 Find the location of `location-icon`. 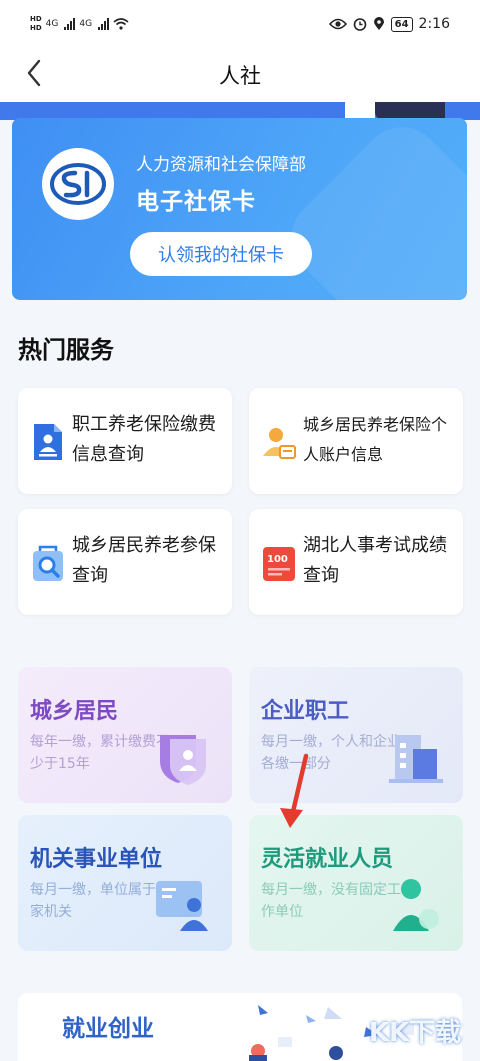

location-icon is located at coordinates (378, 23).